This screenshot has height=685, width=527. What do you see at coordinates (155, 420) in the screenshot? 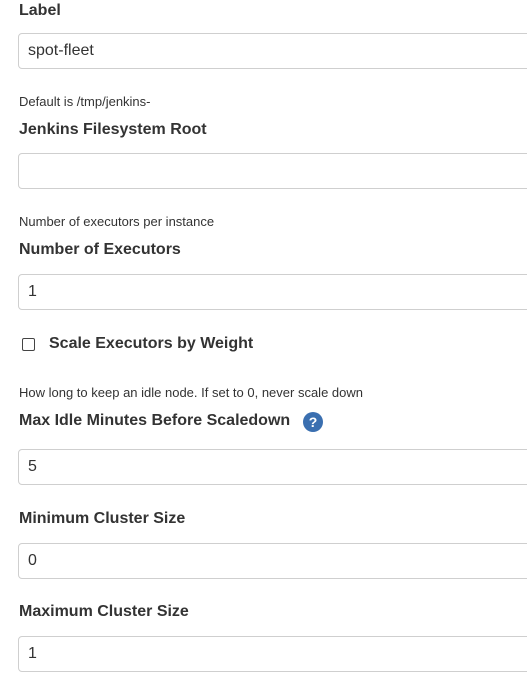
I see `max-idle-title: Max Idle Minutes Before Scaledown` at bounding box center [155, 420].